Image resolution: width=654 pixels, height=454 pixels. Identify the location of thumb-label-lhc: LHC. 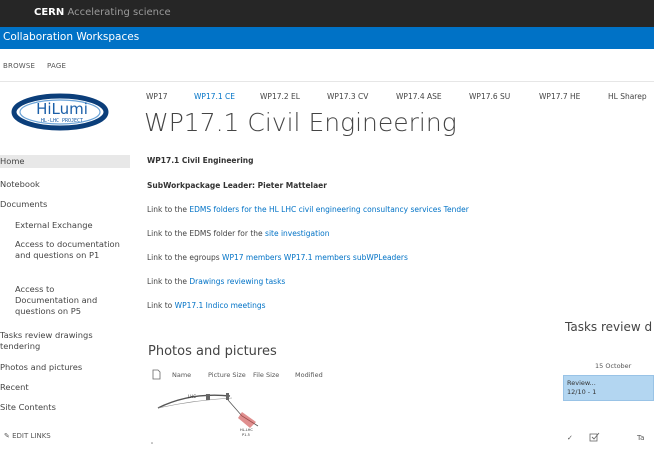
(192, 396).